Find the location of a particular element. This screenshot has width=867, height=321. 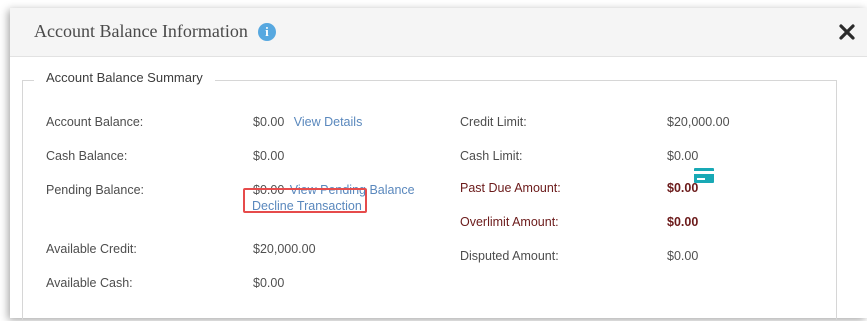

cash-limit-label: Cash Limit: is located at coordinates (491, 156).